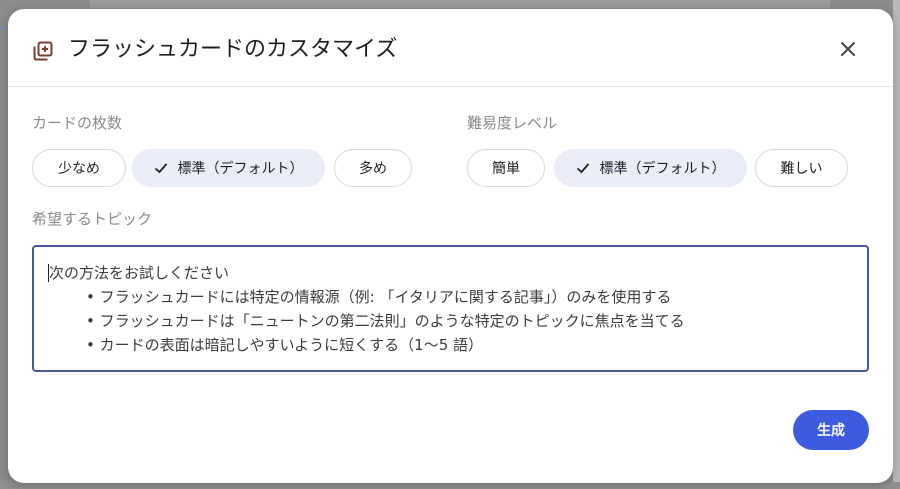 The width and height of the screenshot is (900, 489). Describe the element at coordinates (831, 430) in the screenshot. I see `generate-button: 生成` at that location.